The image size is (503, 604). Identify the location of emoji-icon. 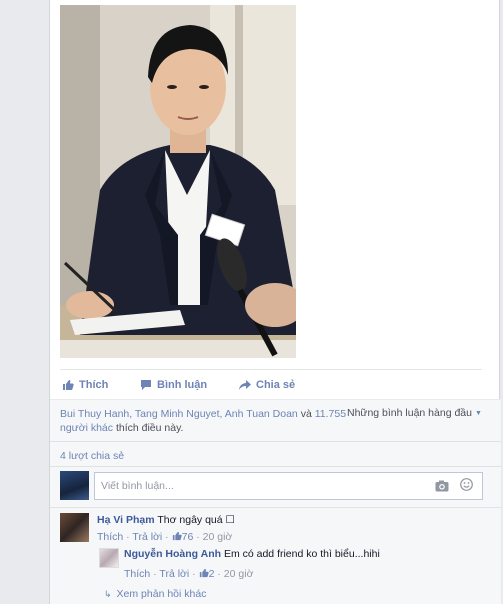
(466, 484).